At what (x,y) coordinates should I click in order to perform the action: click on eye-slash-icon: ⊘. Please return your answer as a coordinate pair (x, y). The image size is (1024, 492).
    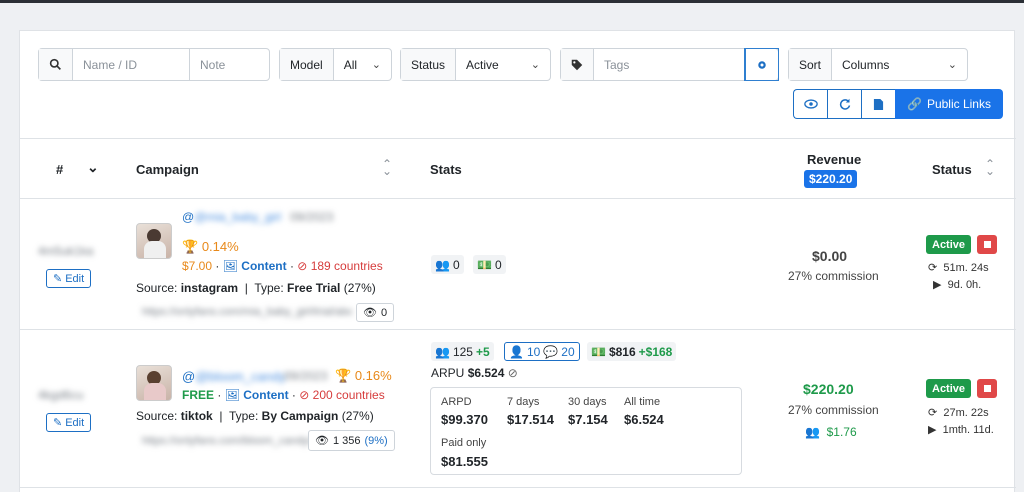
    Looking at the image, I should click on (513, 373).